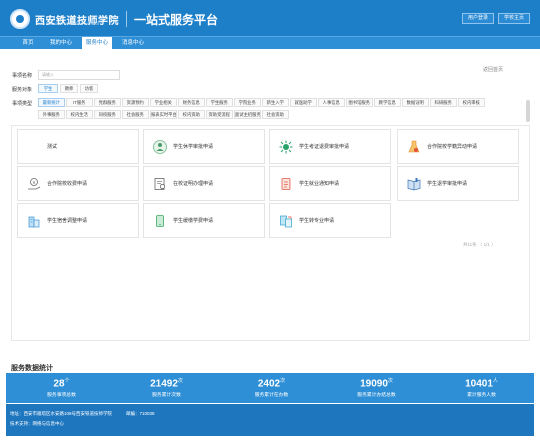 The width and height of the screenshot is (540, 441). Describe the element at coordinates (163, 114) in the screenshot. I see `category-chip: 报表实时平台` at that location.